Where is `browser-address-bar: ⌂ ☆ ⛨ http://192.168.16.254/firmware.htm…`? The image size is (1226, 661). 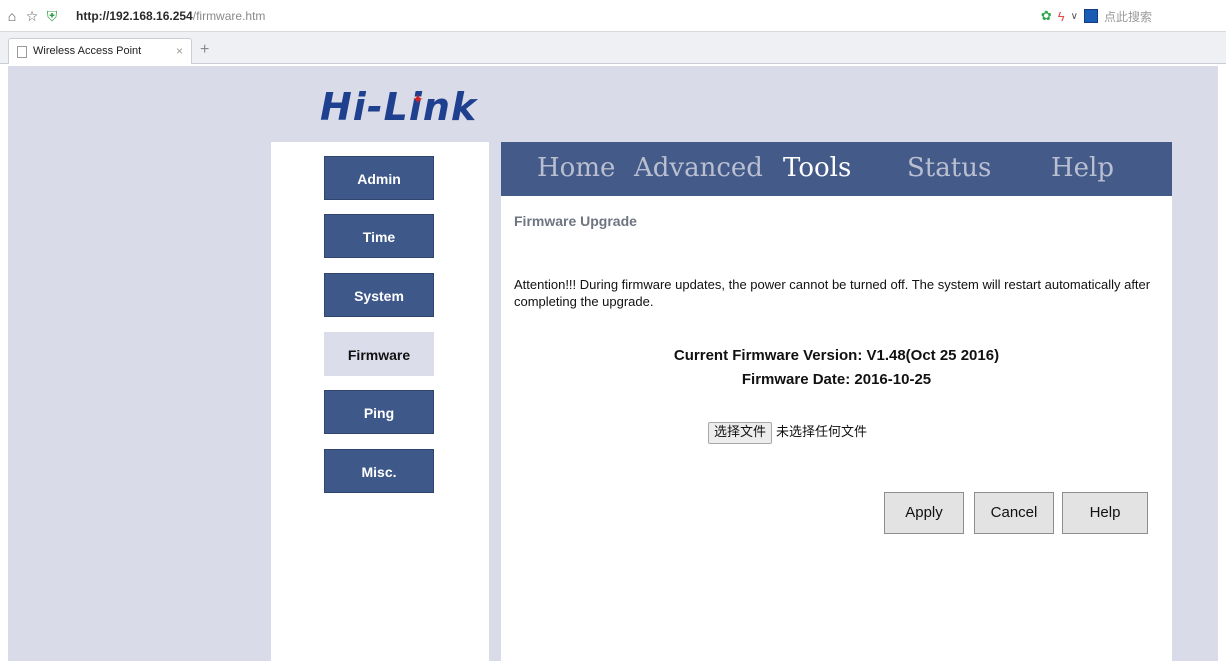 browser-address-bar: ⌂ ☆ ⛨ http://192.168.16.254/firmware.htm… is located at coordinates (613, 16).